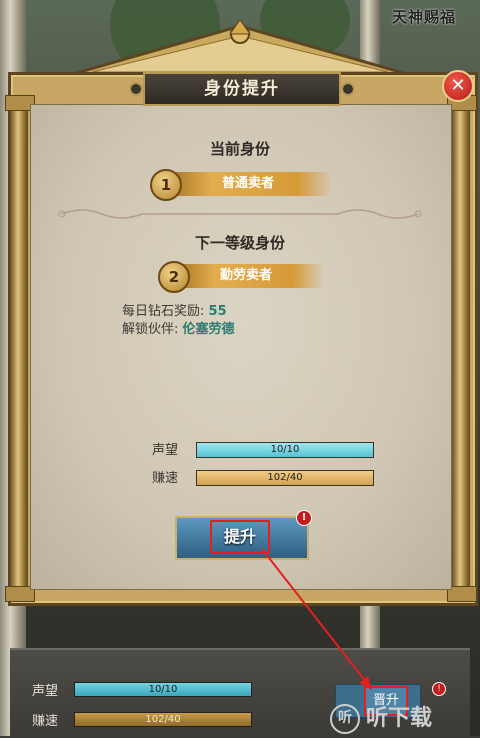 The height and width of the screenshot is (738, 480). I want to click on current-rank-heading: 当前身份, so click(239, 149).